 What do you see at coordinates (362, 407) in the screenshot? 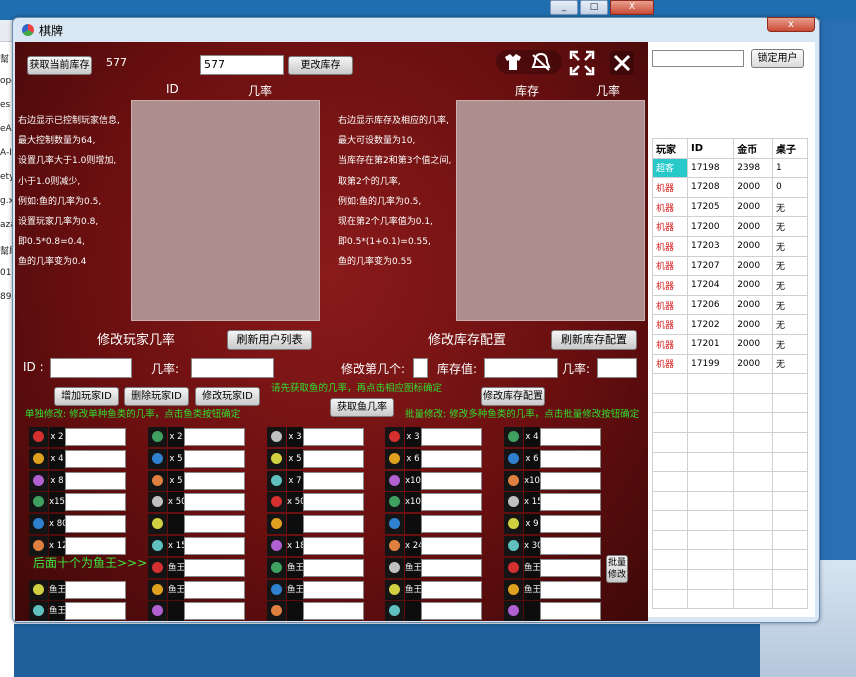
I see `fetch-fish-rate-button: 获取鱼几率` at bounding box center [362, 407].